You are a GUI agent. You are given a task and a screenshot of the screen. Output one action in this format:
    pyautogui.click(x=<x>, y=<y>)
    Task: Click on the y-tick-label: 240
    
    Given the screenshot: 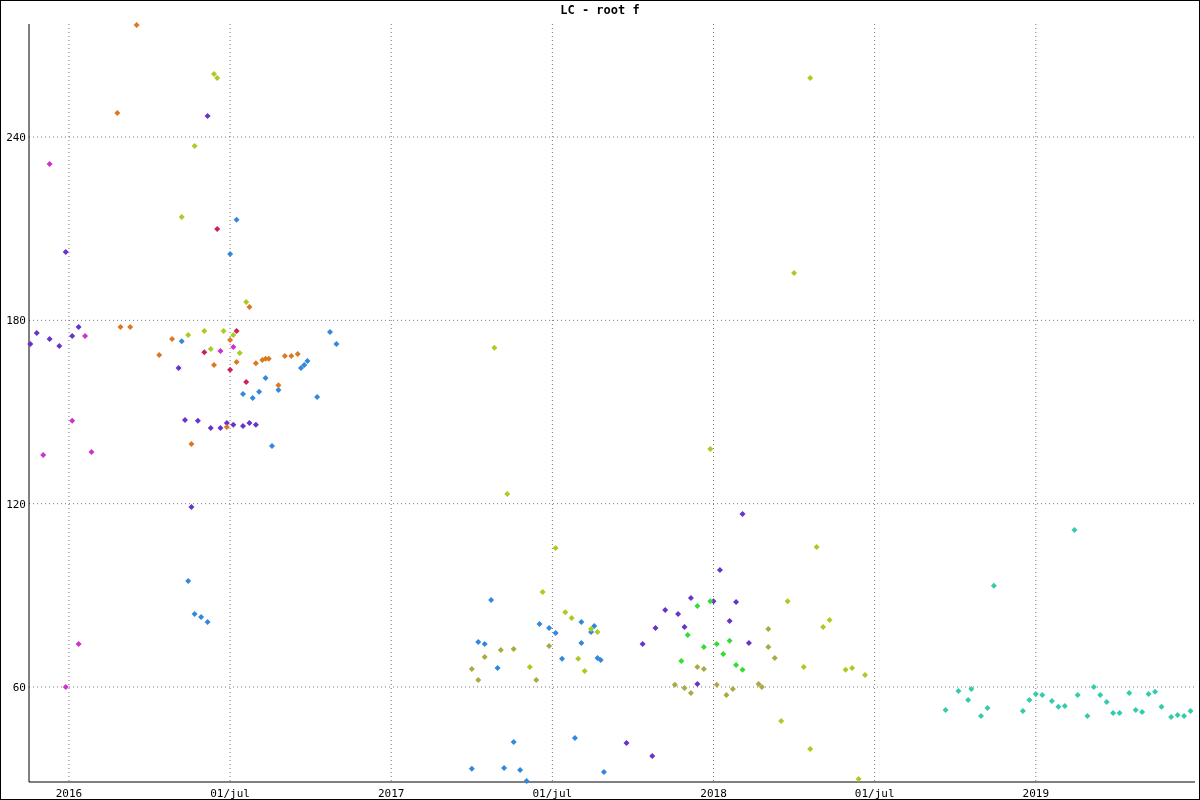 What is the action you would take?
    pyautogui.click(x=16, y=138)
    